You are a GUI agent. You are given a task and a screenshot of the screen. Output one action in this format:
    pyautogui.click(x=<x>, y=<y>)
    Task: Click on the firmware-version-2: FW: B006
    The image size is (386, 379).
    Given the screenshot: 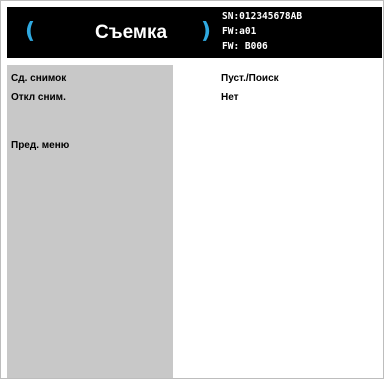 What is the action you would take?
    pyautogui.click(x=245, y=46)
    